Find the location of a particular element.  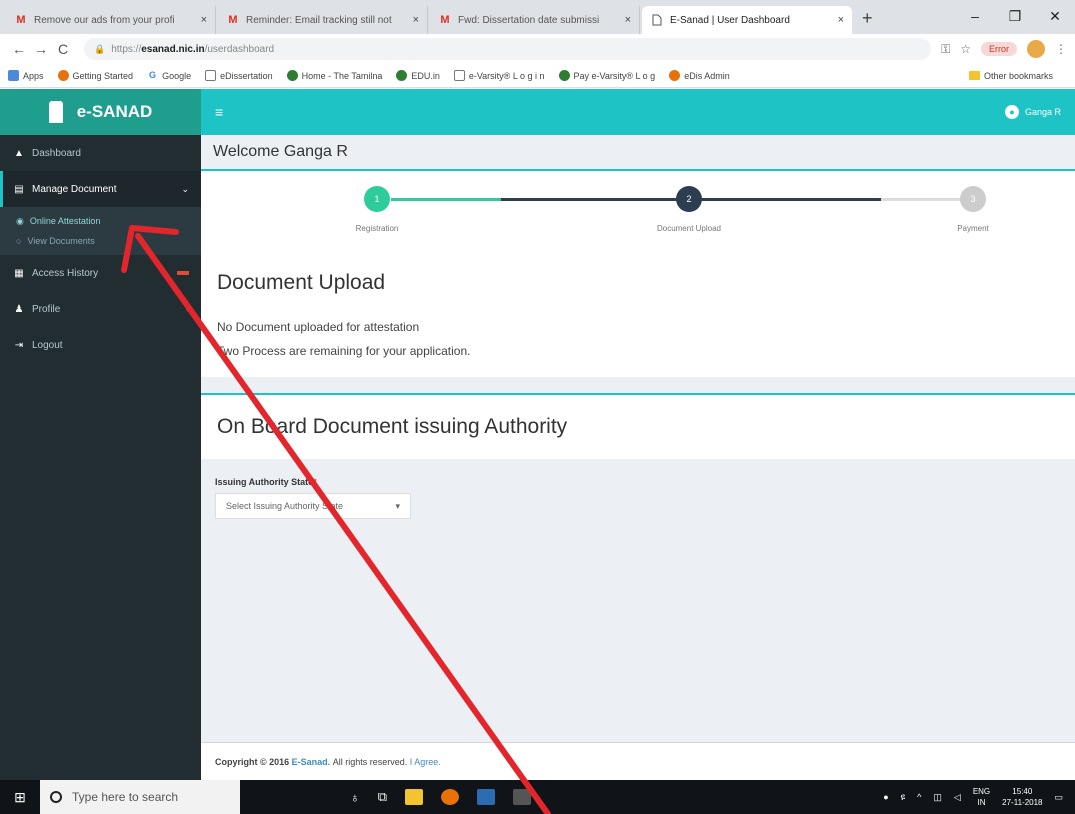

section-title: Document Upload is located at coordinates (301, 282).